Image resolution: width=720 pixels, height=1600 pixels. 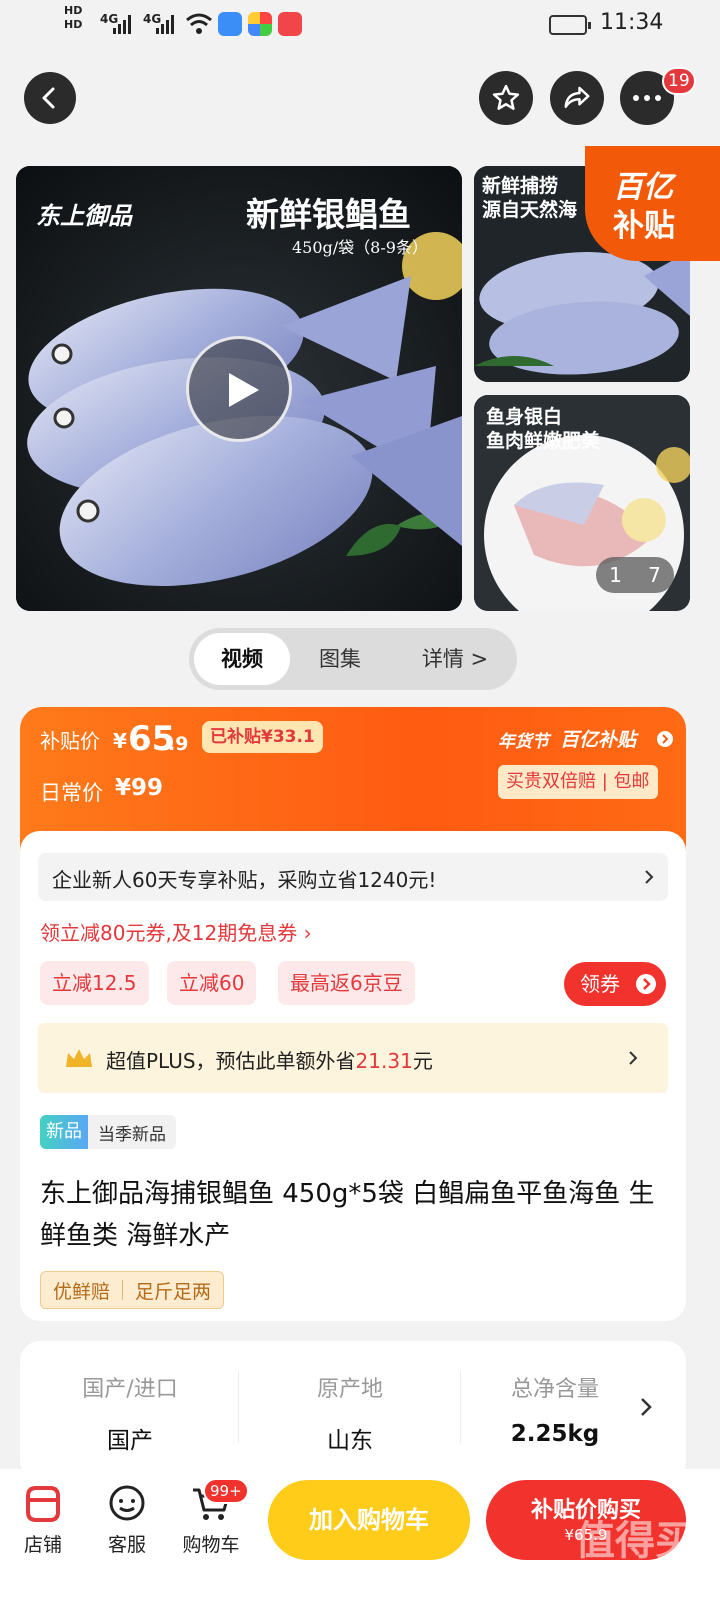 I want to click on counter-total: 7, so click(x=654, y=575).